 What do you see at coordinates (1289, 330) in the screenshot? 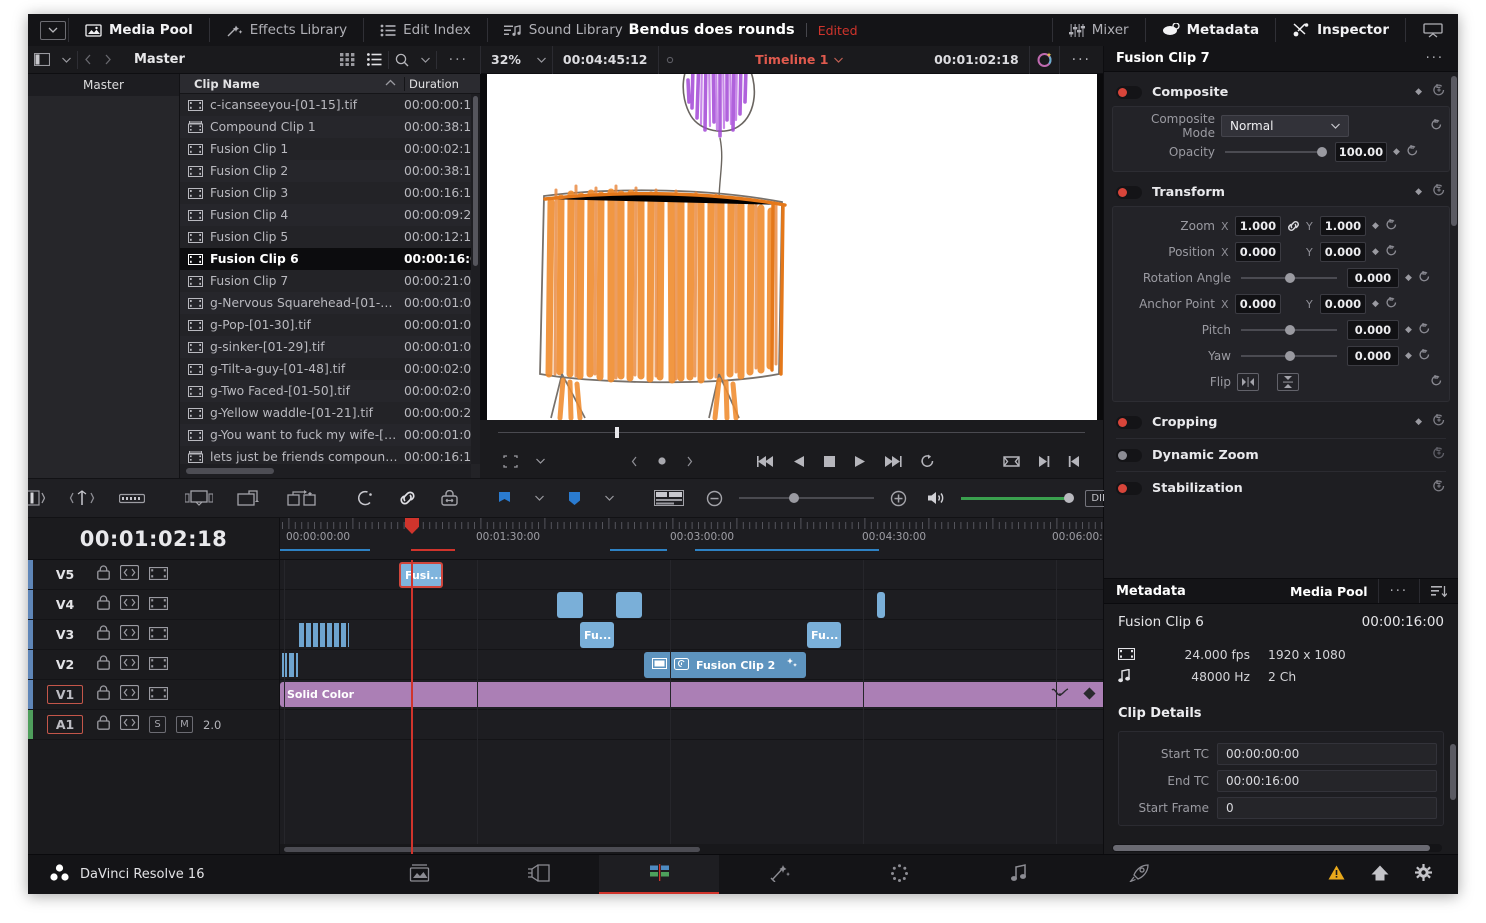
I see `pitch-slider` at bounding box center [1289, 330].